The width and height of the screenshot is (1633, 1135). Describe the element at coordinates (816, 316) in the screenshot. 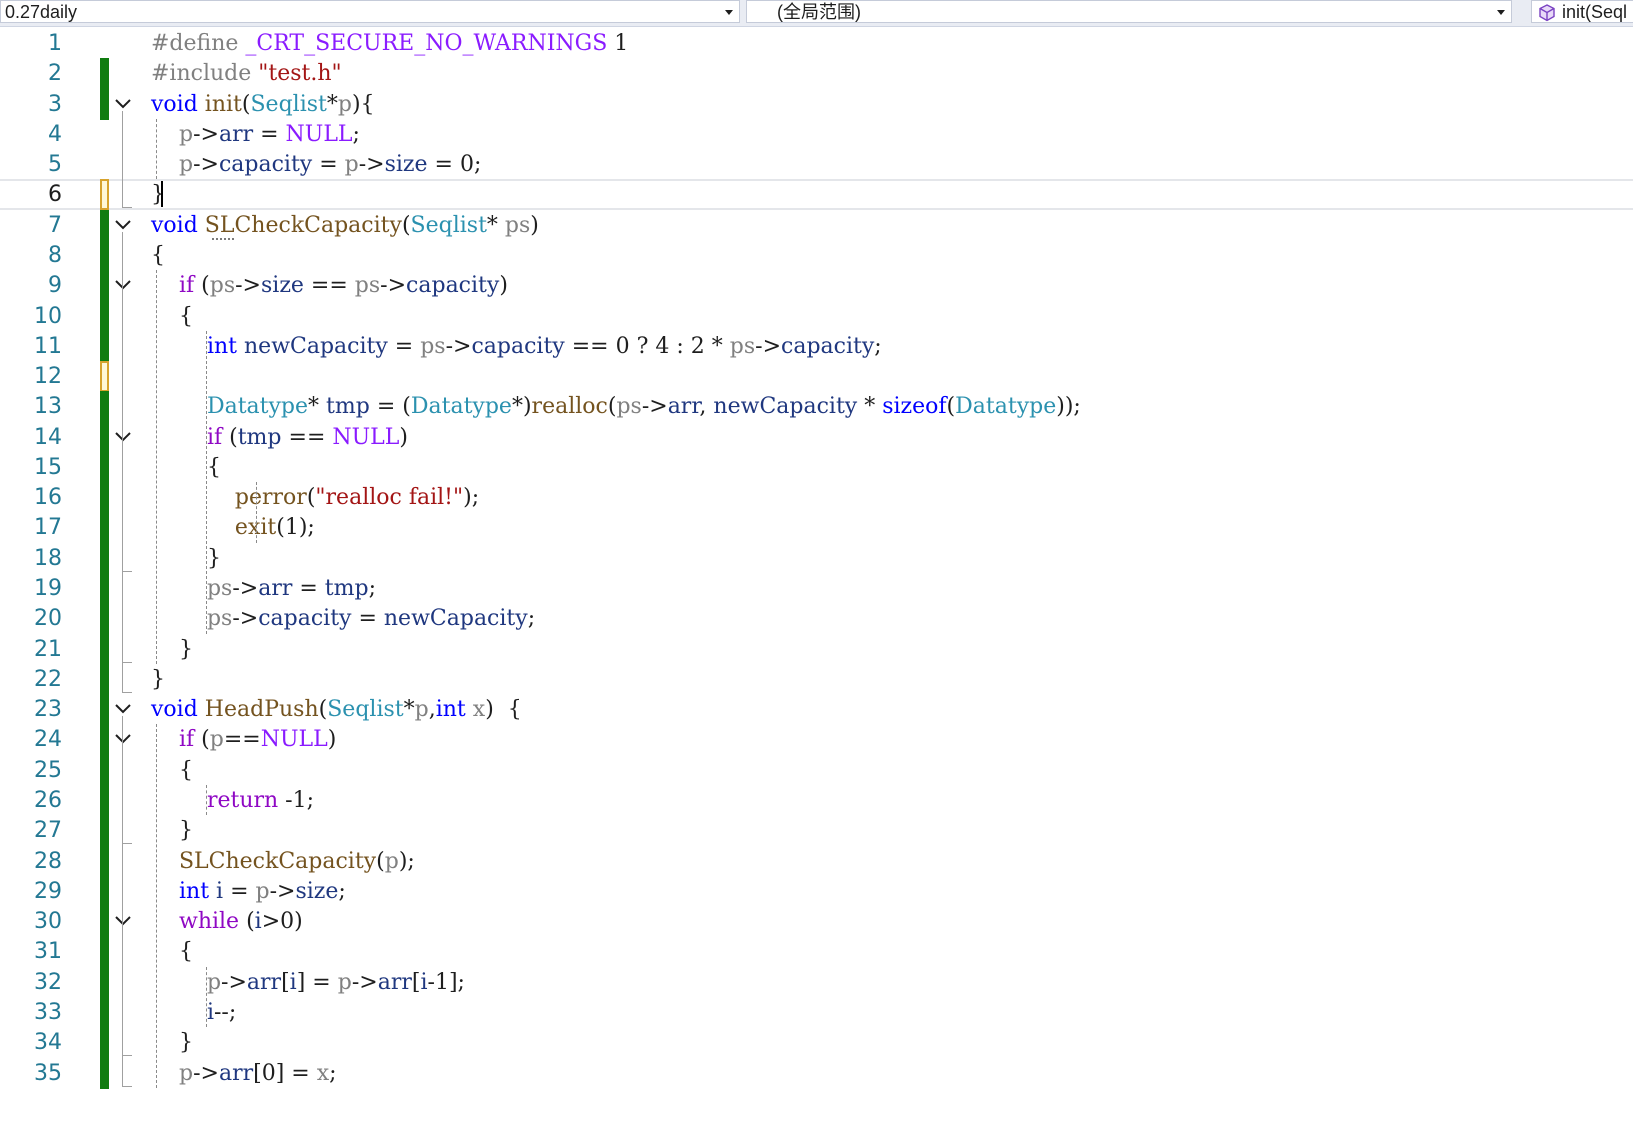

I see `code-line: 10 {` at that location.